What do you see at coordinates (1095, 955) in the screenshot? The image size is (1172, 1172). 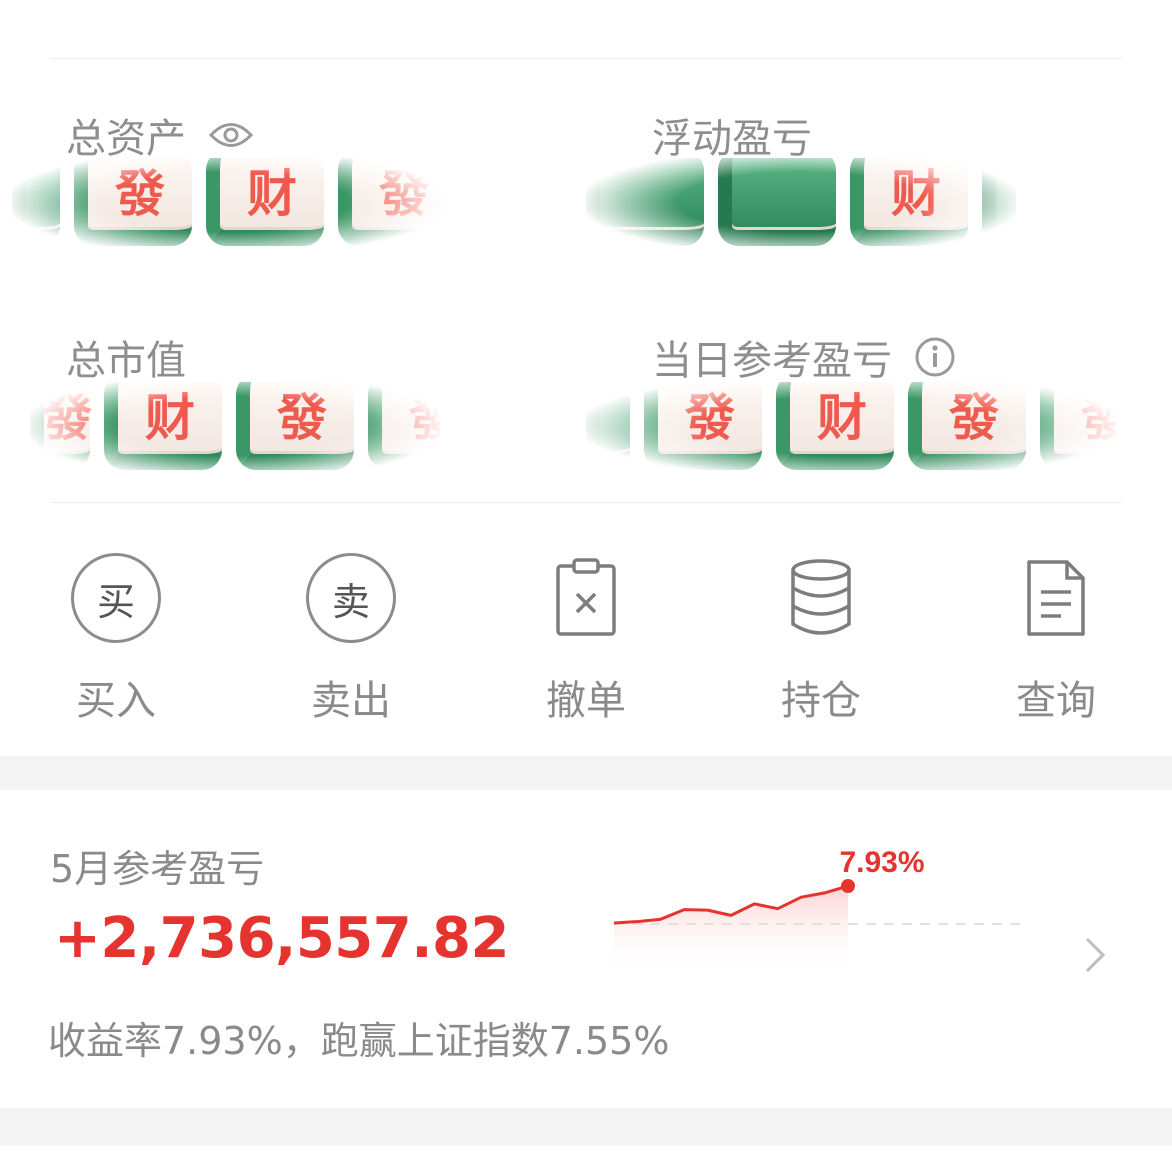 I see `chevron-right-icon` at bounding box center [1095, 955].